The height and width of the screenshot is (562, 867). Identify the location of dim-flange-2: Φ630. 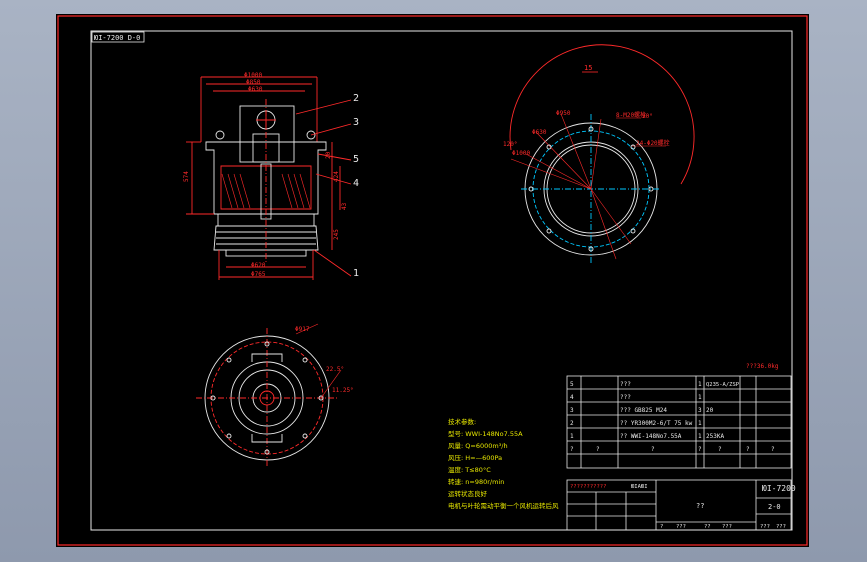
(539, 132).